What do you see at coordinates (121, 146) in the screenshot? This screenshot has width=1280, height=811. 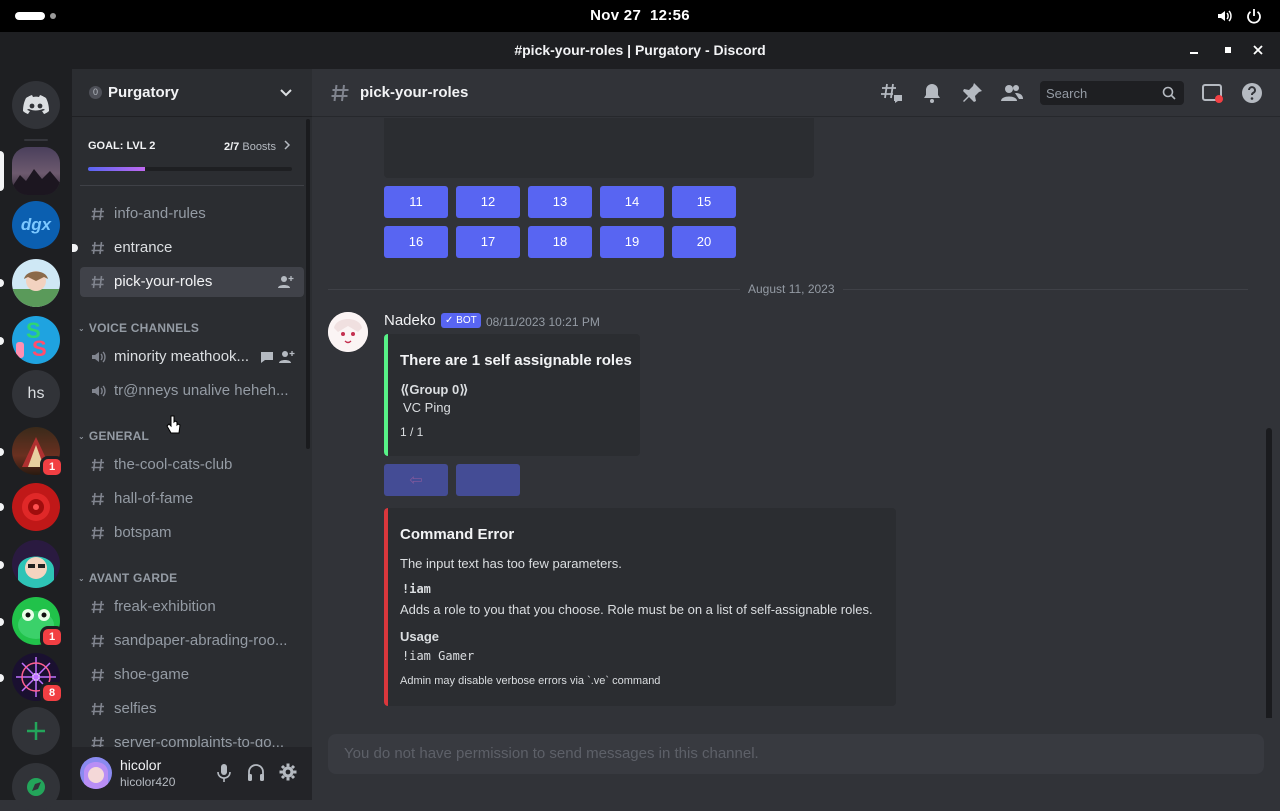 I see `boost-goal-label: GOAL: LVL 2` at bounding box center [121, 146].